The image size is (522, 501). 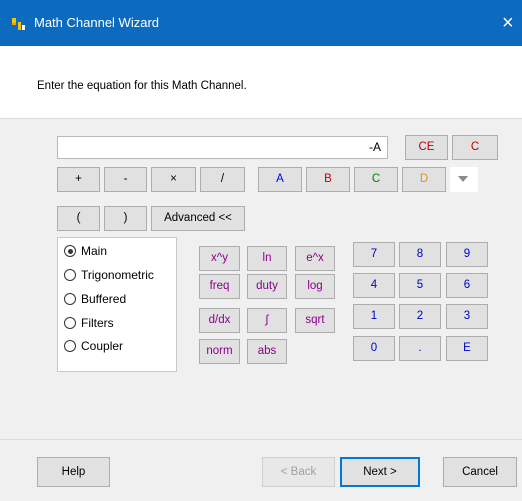 What do you see at coordinates (464, 179) in the screenshot?
I see `channel-dropdown-icon` at bounding box center [464, 179].